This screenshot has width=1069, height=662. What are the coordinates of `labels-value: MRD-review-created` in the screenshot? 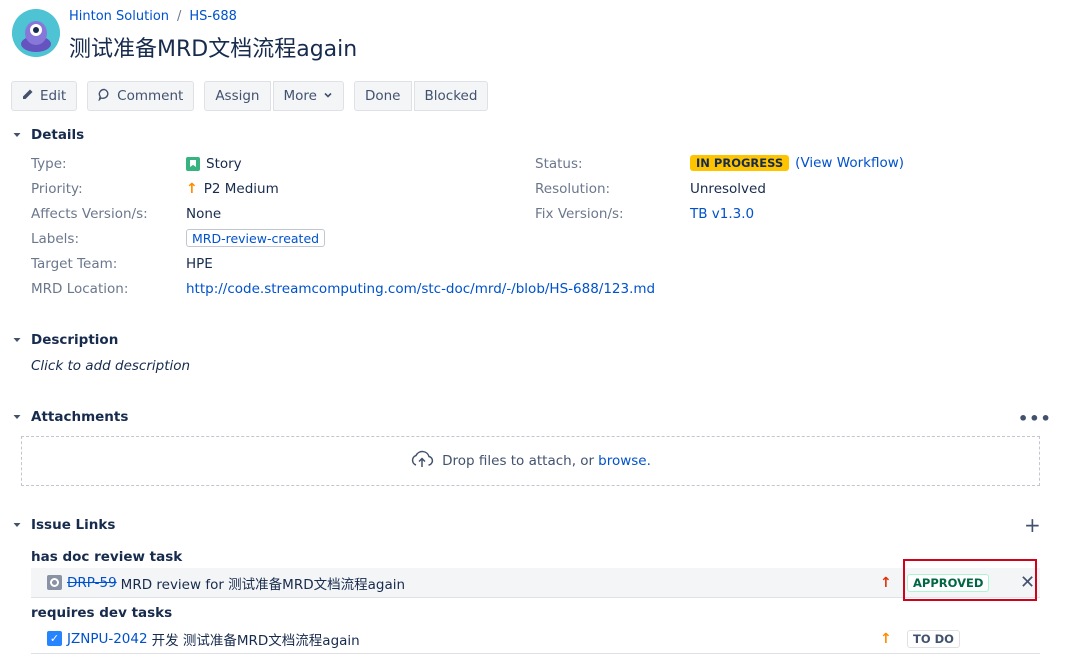 It's located at (256, 238).